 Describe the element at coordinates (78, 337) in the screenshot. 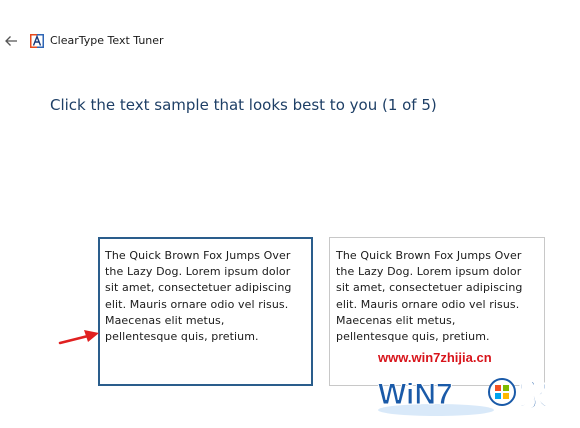

I see `red-arrow-icon` at that location.